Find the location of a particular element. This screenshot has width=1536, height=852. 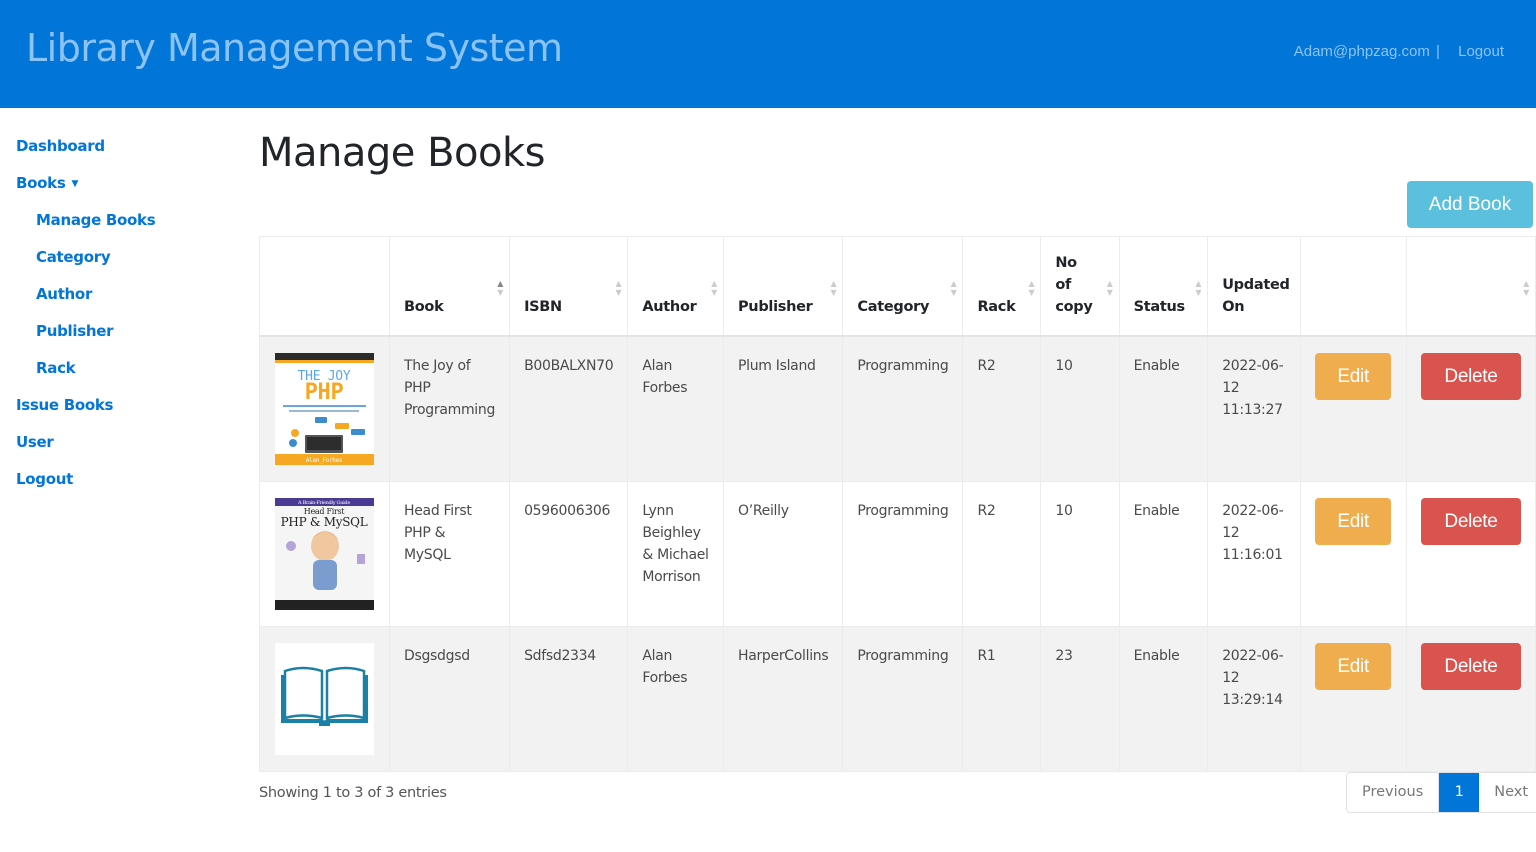

pagination: Previous 1 Next is located at coordinates (1441, 792).